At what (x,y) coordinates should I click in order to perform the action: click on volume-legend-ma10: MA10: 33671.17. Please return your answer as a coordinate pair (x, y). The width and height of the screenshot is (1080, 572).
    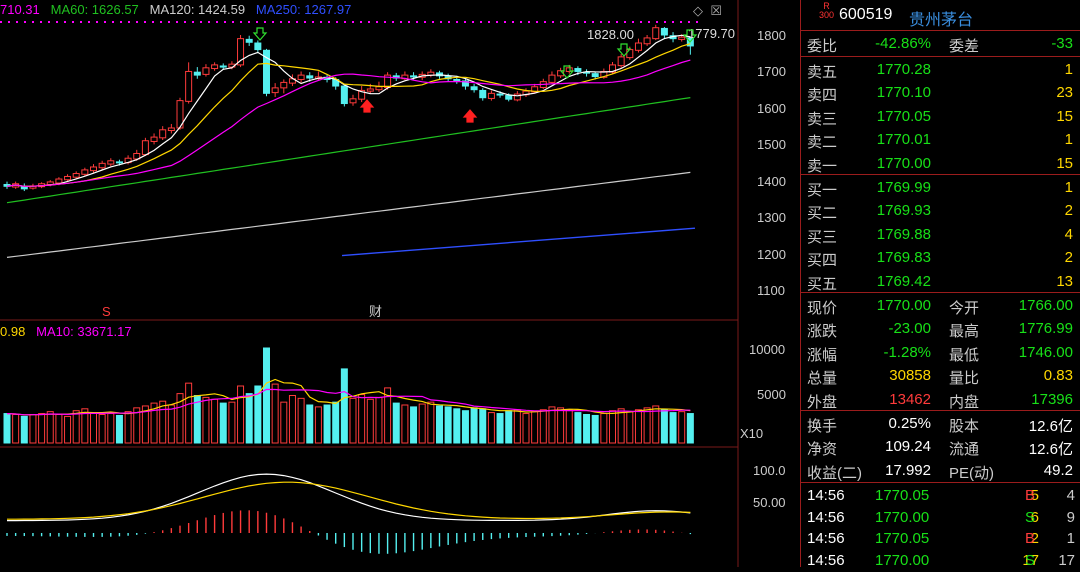
    Looking at the image, I should click on (84, 331).